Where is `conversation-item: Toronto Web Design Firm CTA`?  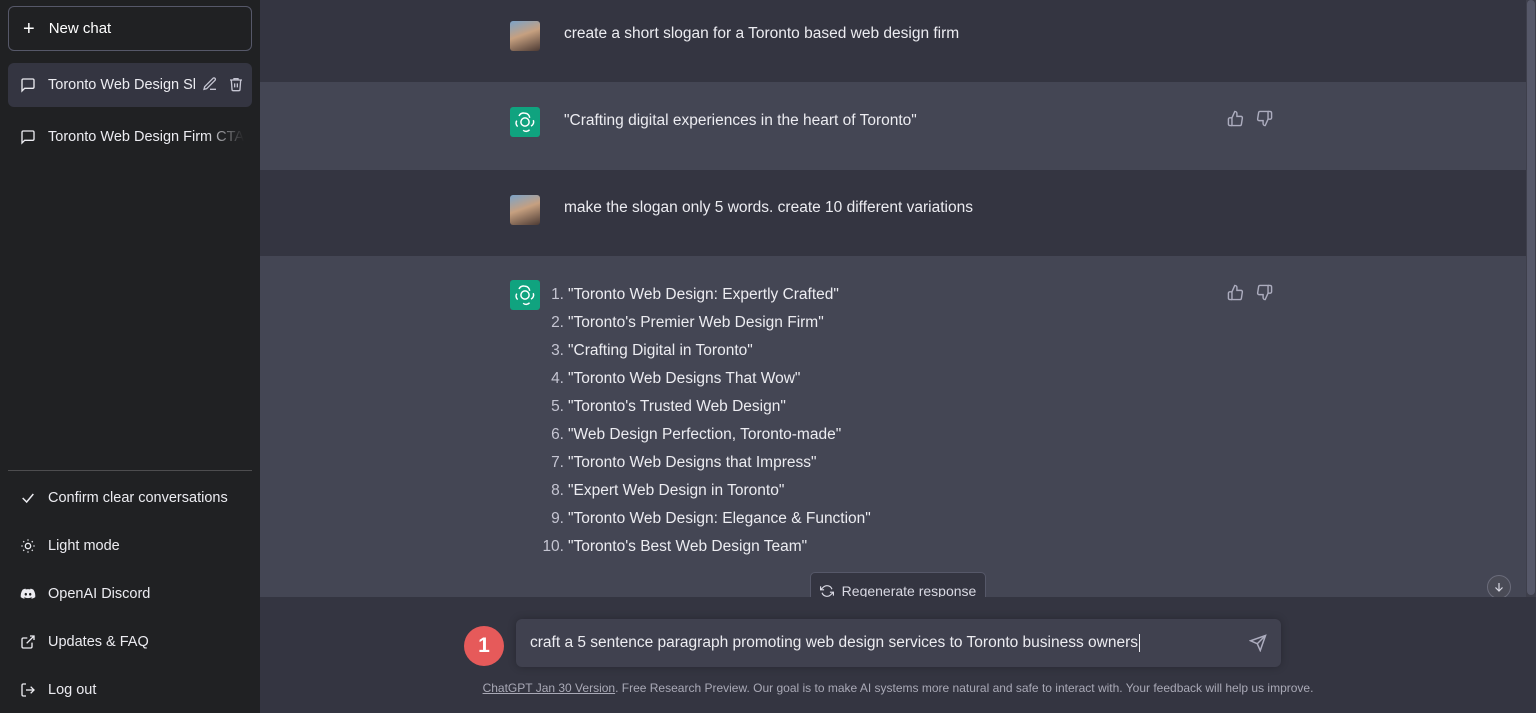 conversation-item: Toronto Web Design Firm CTA is located at coordinates (130, 137).